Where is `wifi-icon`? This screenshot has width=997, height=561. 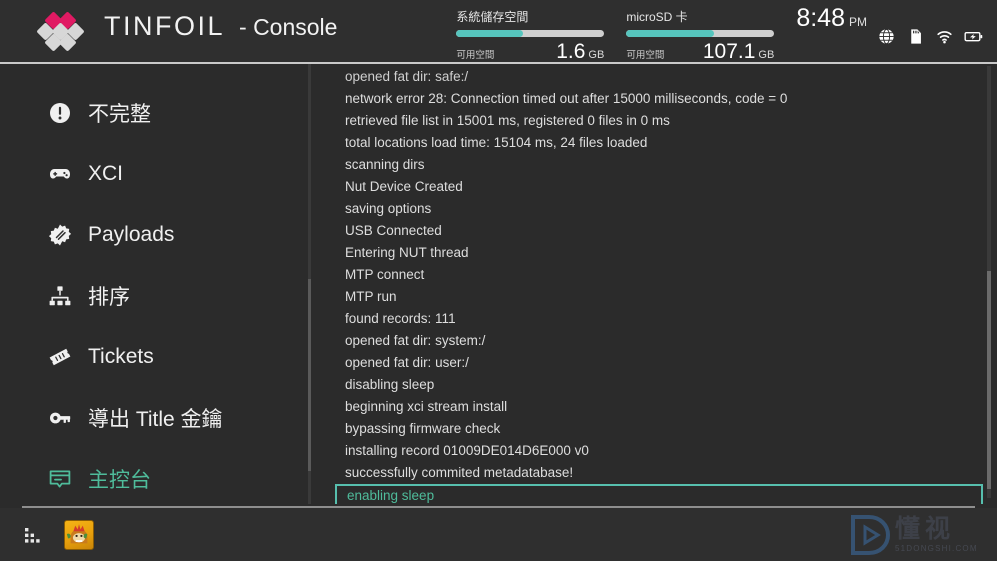
wifi-icon is located at coordinates (944, 36).